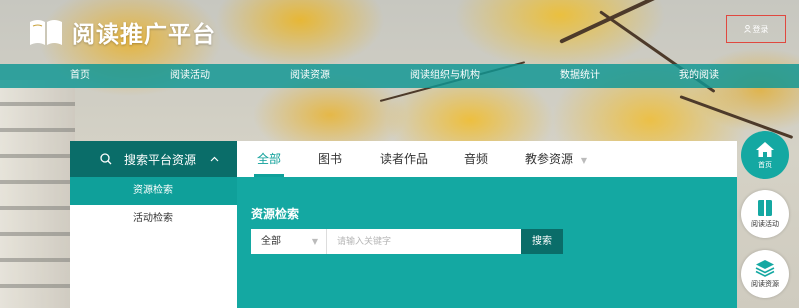  What do you see at coordinates (580, 76) in the screenshot?
I see `nav-item-statistics: 数据统计` at bounding box center [580, 76].